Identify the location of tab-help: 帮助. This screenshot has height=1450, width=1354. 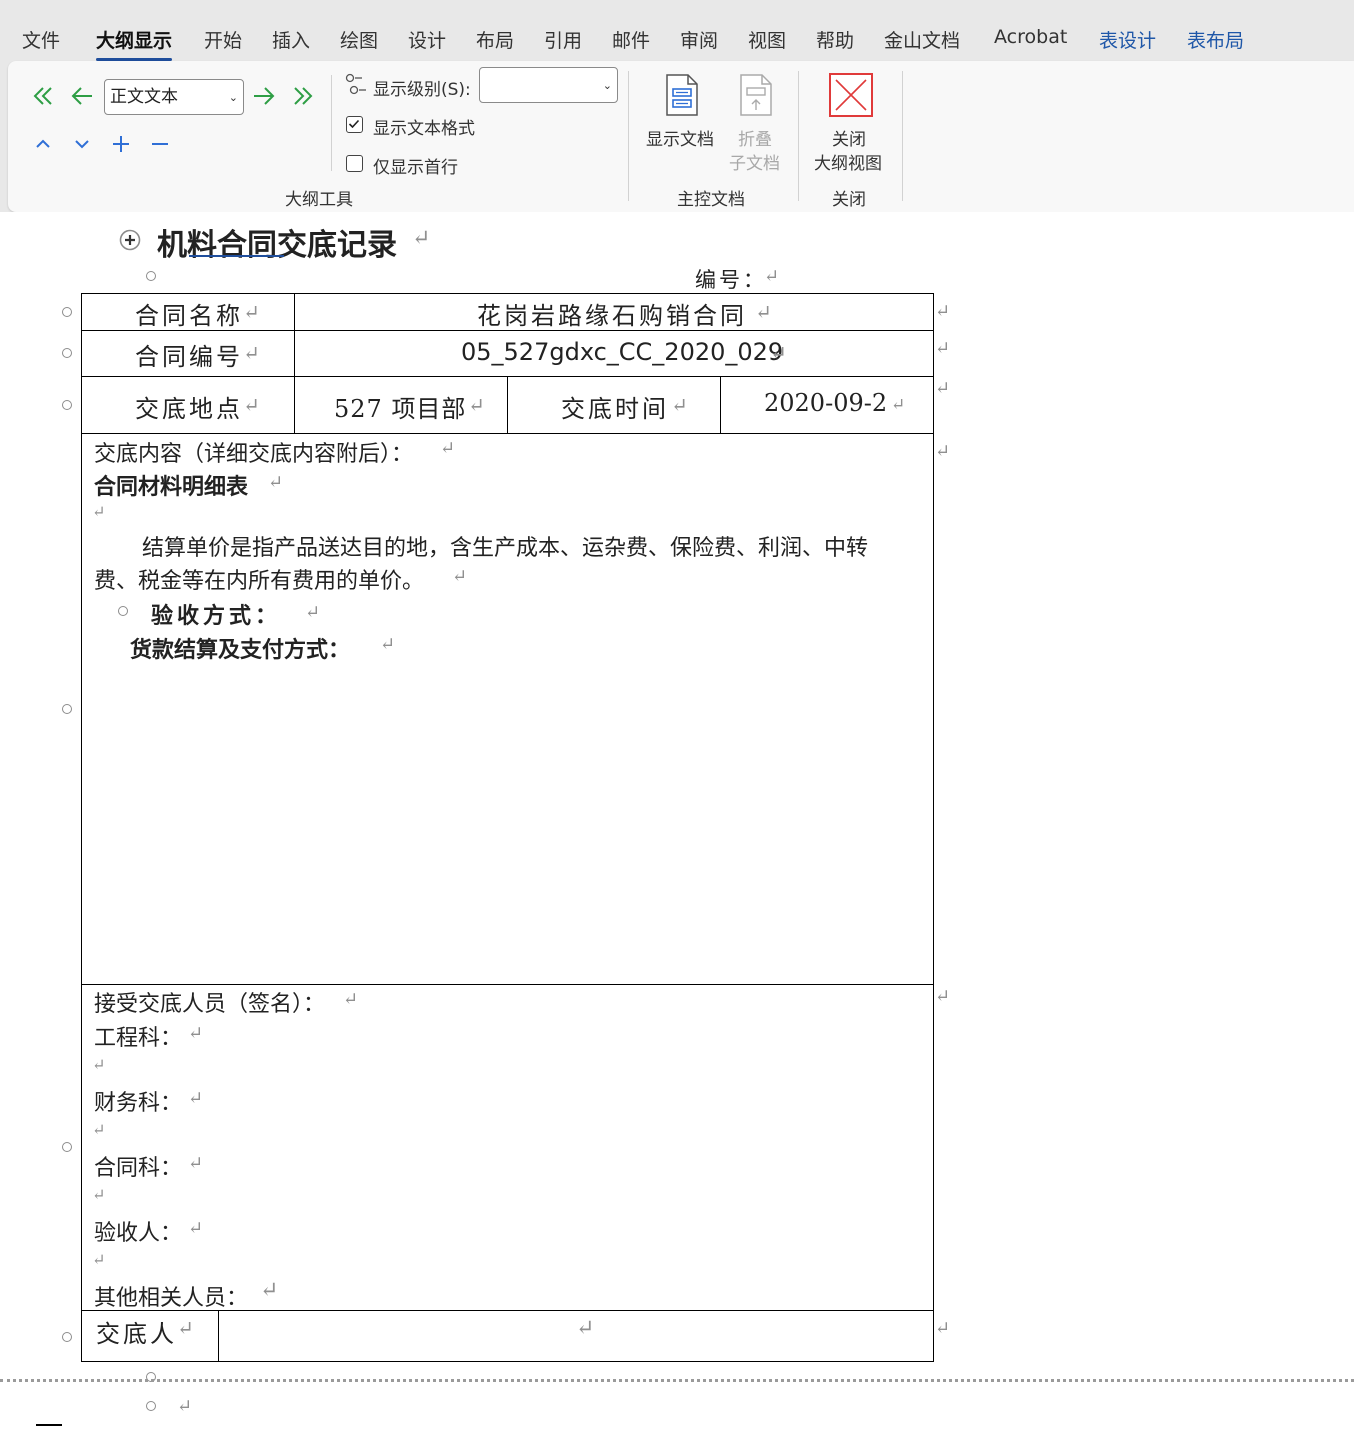
(835, 39).